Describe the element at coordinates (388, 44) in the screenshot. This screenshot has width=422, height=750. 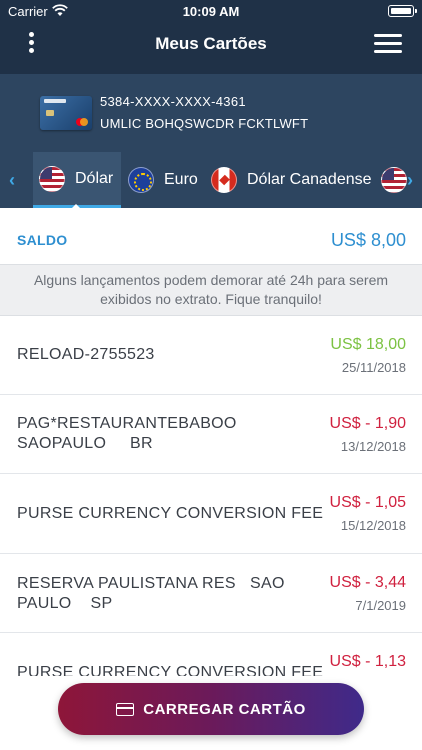
I see `hamburger-menu-icon` at that location.